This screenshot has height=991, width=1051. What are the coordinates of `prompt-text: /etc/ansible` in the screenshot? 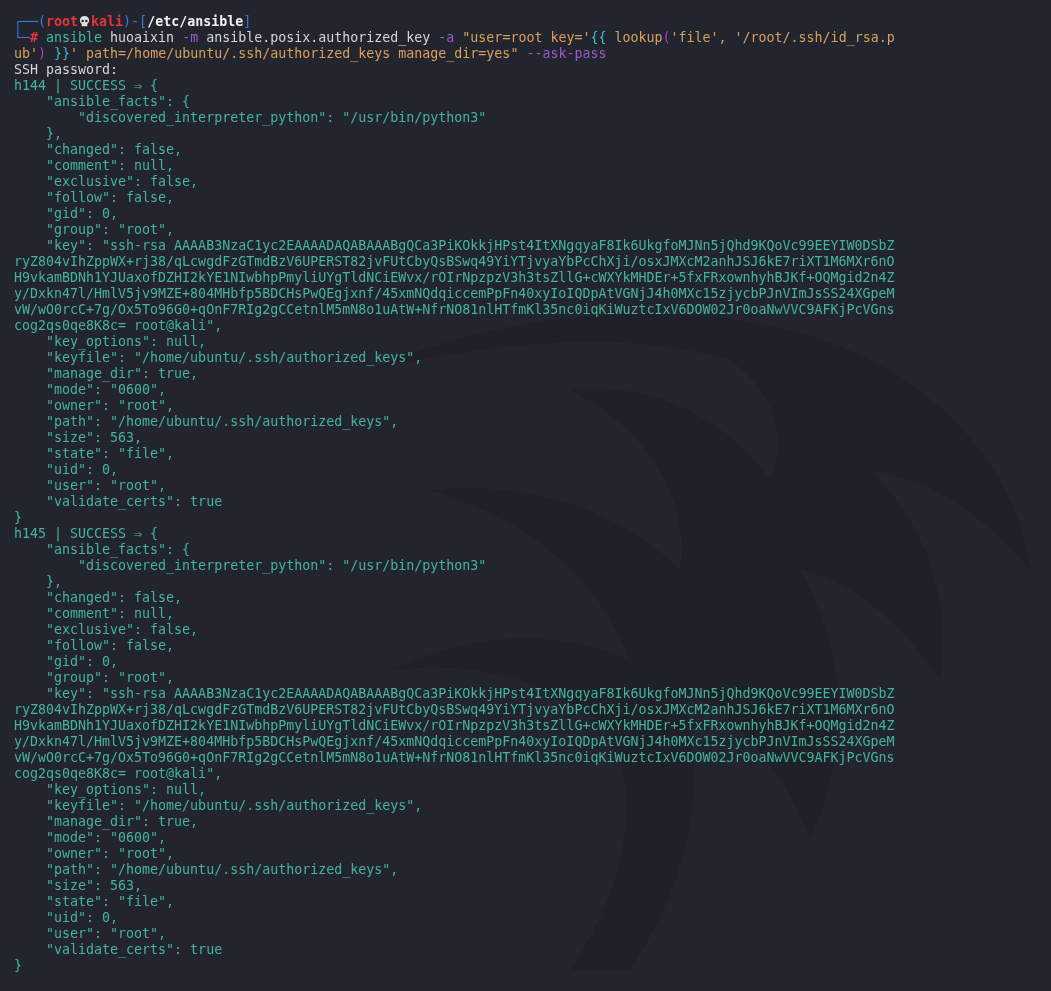 It's located at (195, 21).